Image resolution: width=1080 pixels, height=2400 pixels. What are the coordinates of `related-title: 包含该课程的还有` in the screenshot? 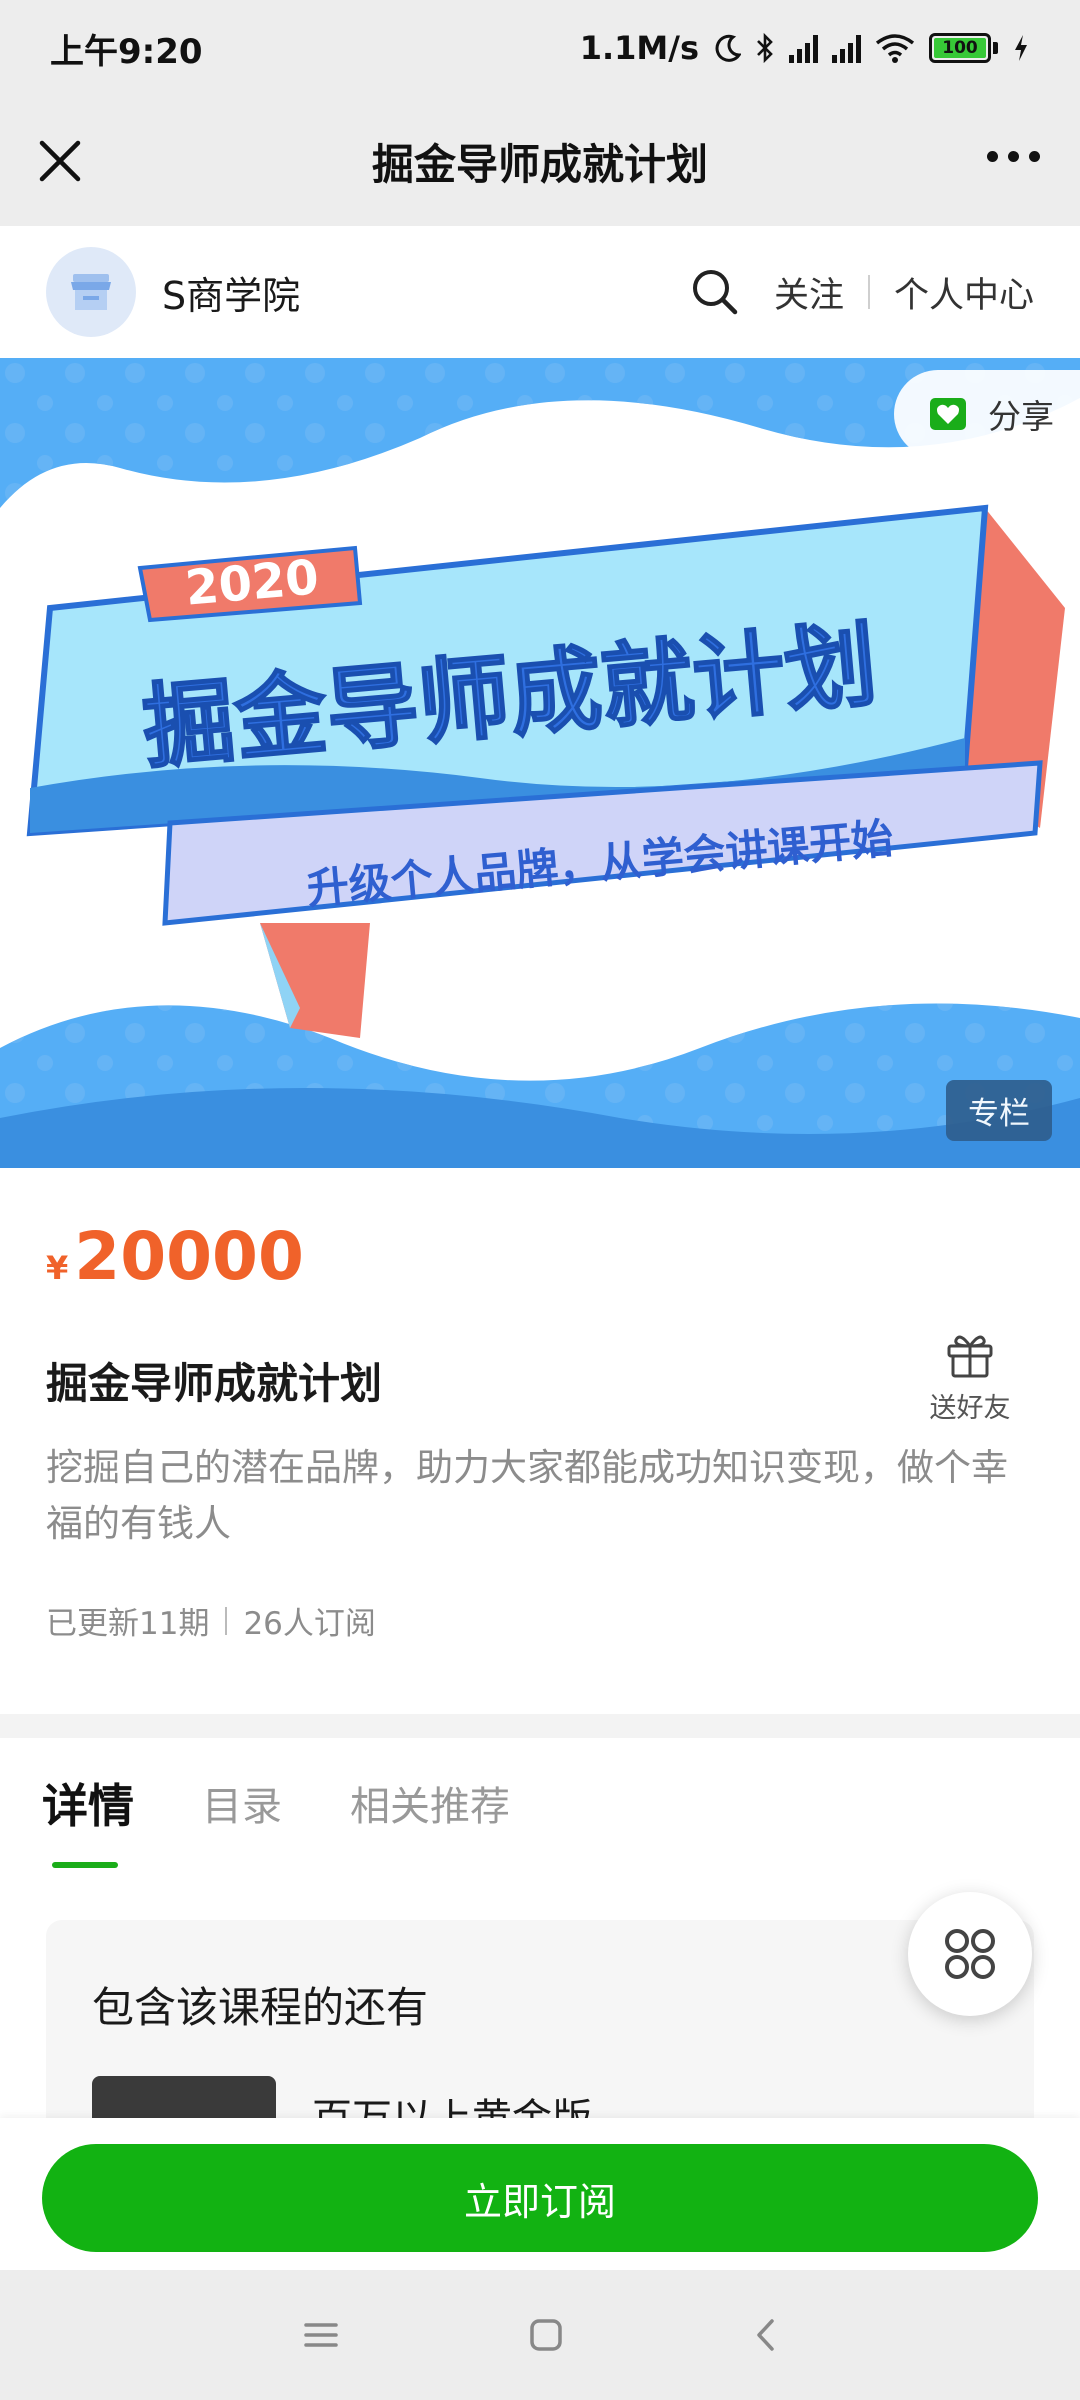 It's located at (260, 2007).